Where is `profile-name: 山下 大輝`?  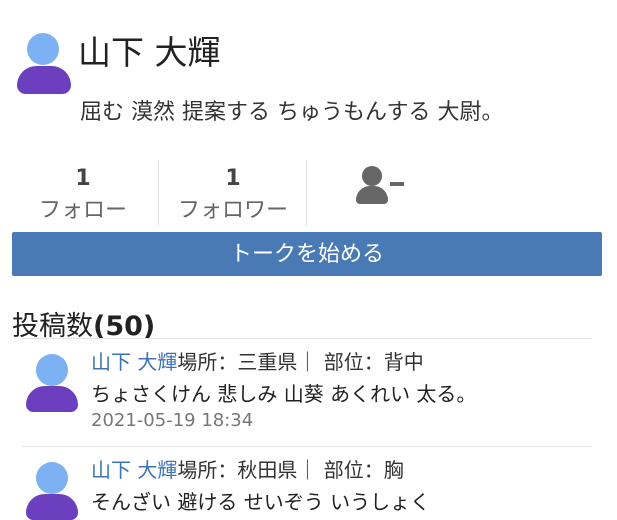
profile-name: 山下 大輝 is located at coordinates (149, 52).